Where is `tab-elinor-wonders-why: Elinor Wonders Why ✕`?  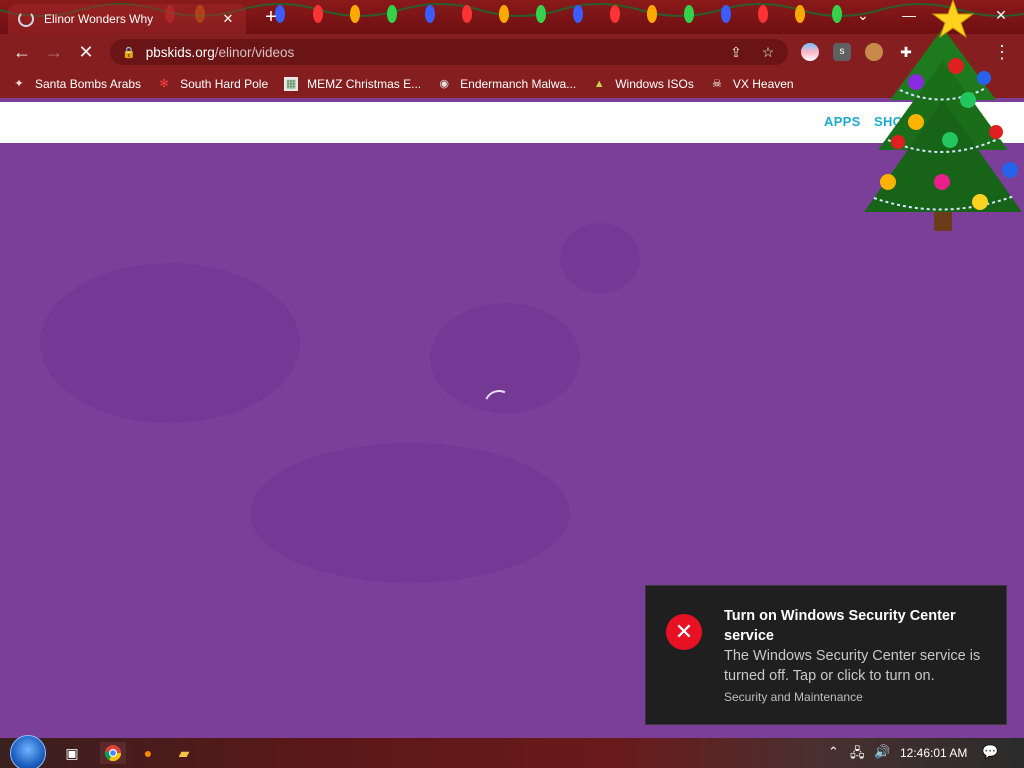
tab-elinor-wonders-why: Elinor Wonders Why ✕ is located at coordinates (127, 19).